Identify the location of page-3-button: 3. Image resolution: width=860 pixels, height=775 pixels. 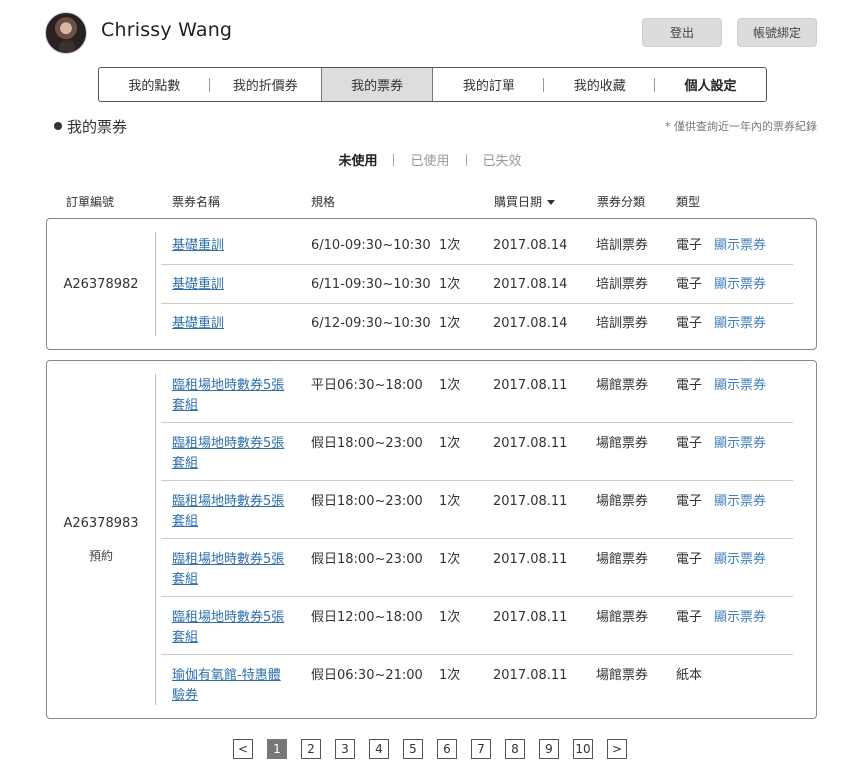
(345, 749).